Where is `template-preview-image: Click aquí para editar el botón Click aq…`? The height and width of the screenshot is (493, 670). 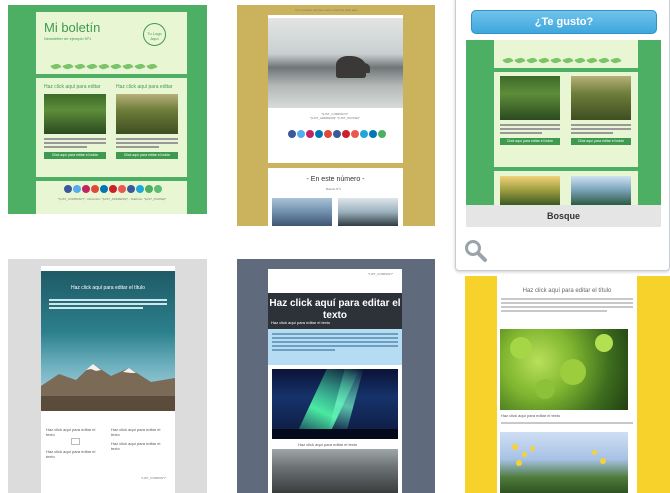 template-preview-image: Click aquí para editar el botón Click aq… is located at coordinates (563, 122).